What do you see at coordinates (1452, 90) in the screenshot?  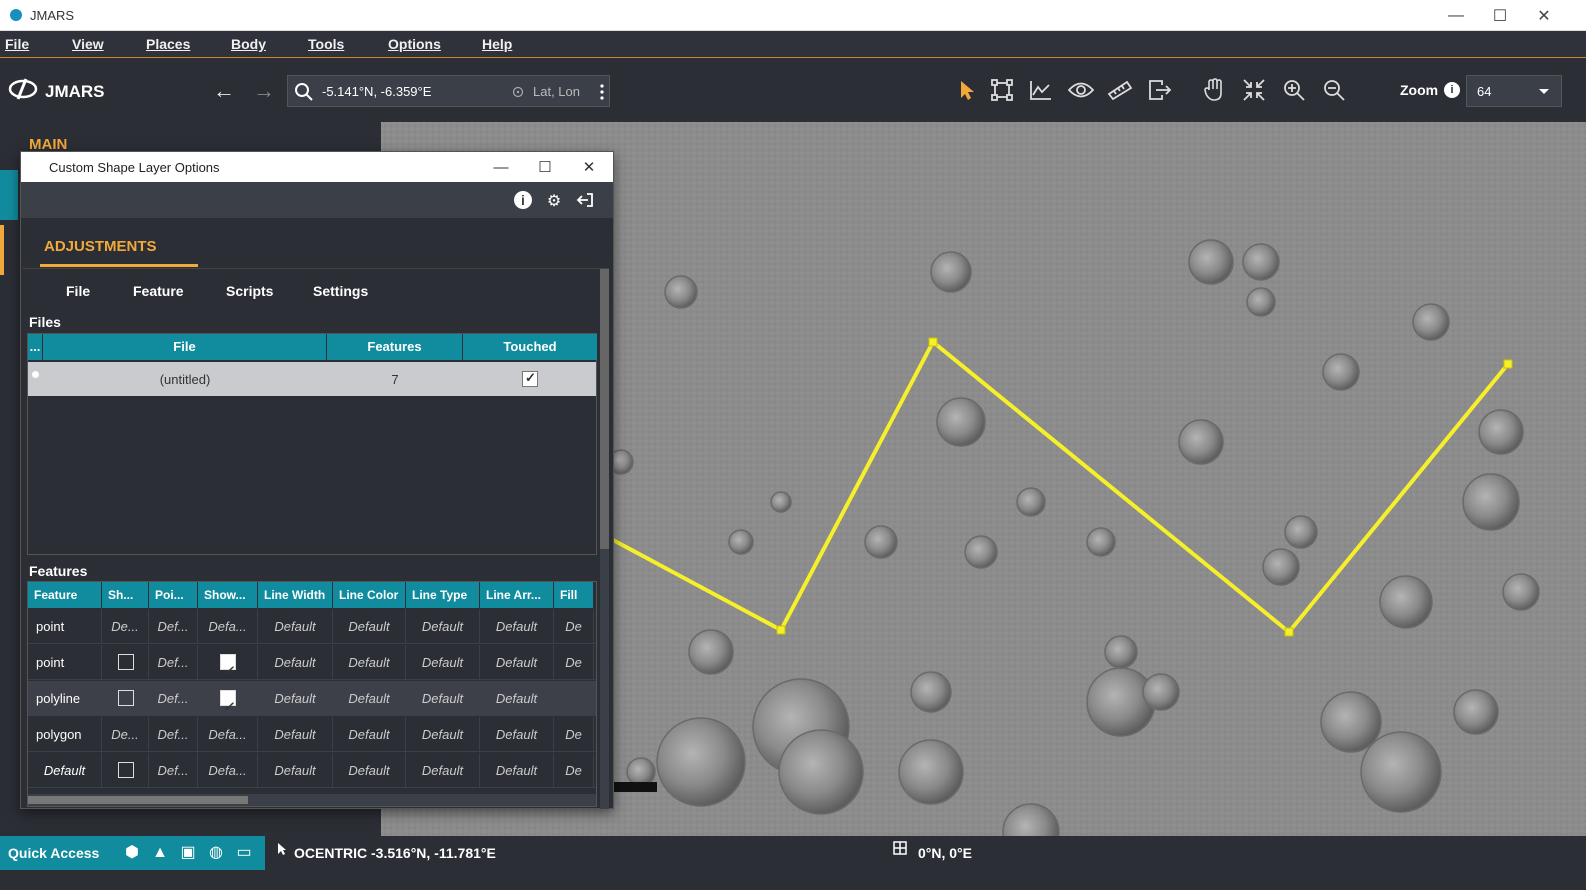 I see `info-icon: i` at bounding box center [1452, 90].